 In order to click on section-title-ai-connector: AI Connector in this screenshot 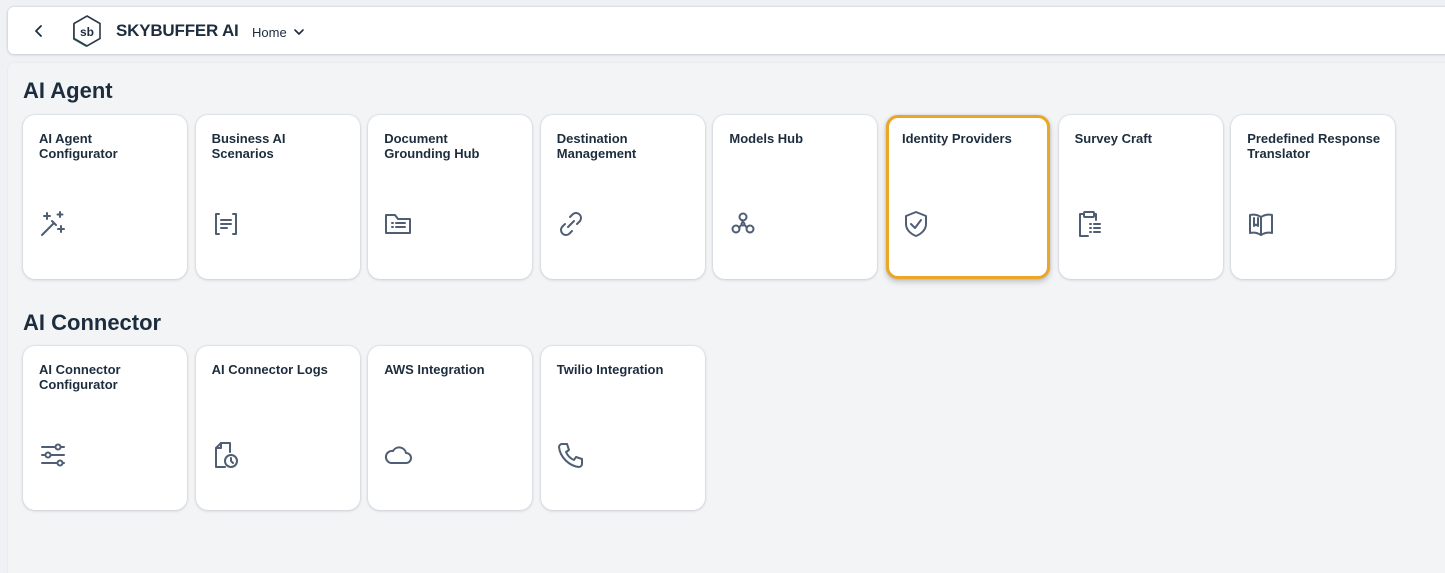, I will do `click(92, 322)`.